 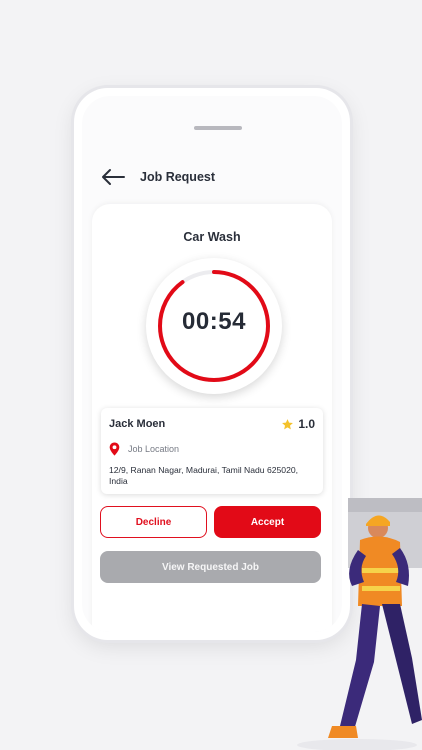 I want to click on star-icon, so click(x=288, y=423).